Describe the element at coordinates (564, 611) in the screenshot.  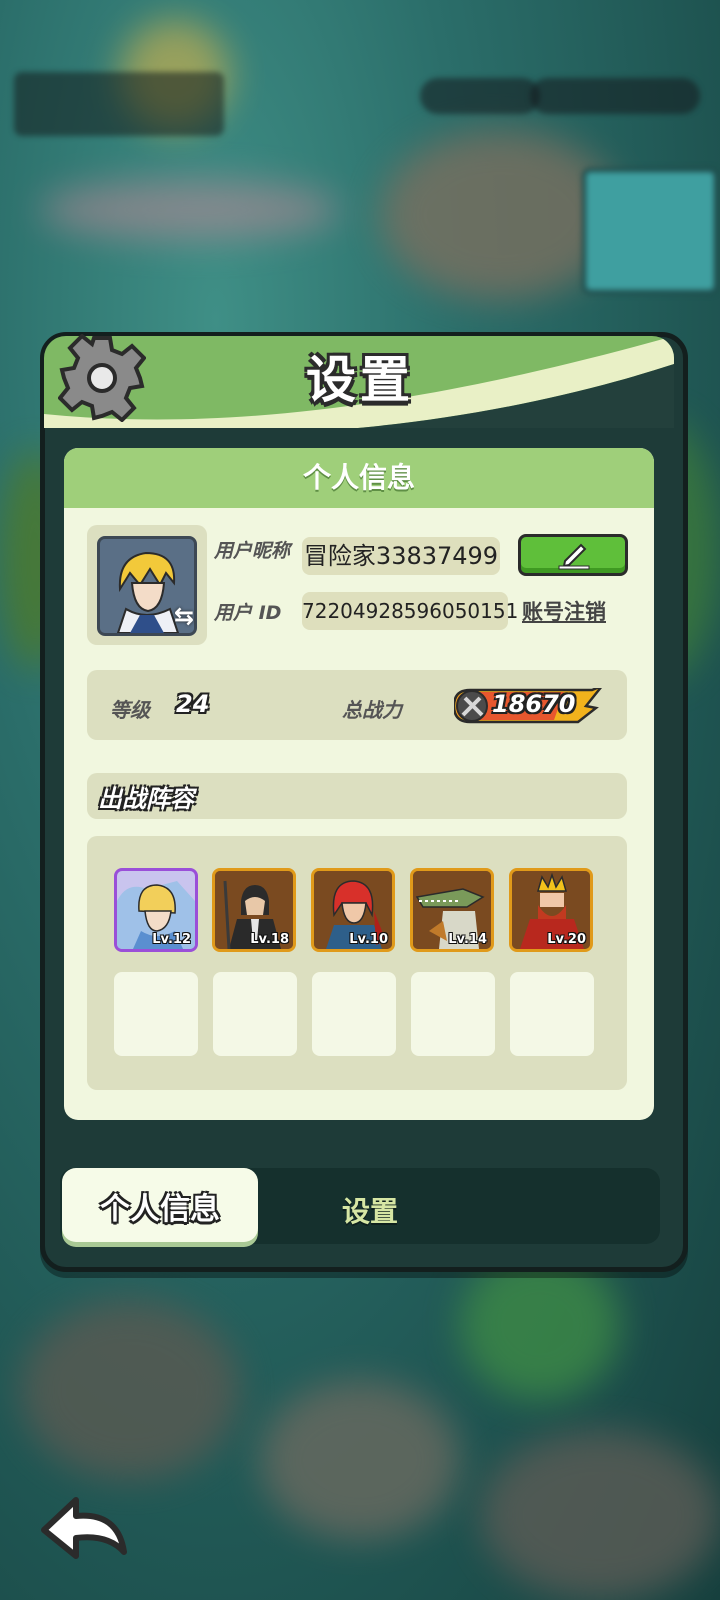
I see `delete-account-link: 账号注销` at that location.